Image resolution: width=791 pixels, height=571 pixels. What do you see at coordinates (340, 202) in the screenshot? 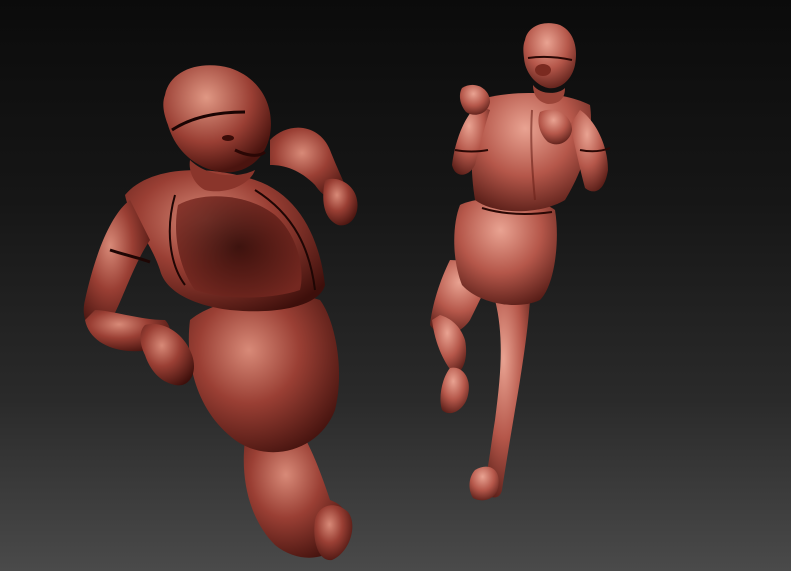
I see `left-figure-raised-hand` at bounding box center [340, 202].